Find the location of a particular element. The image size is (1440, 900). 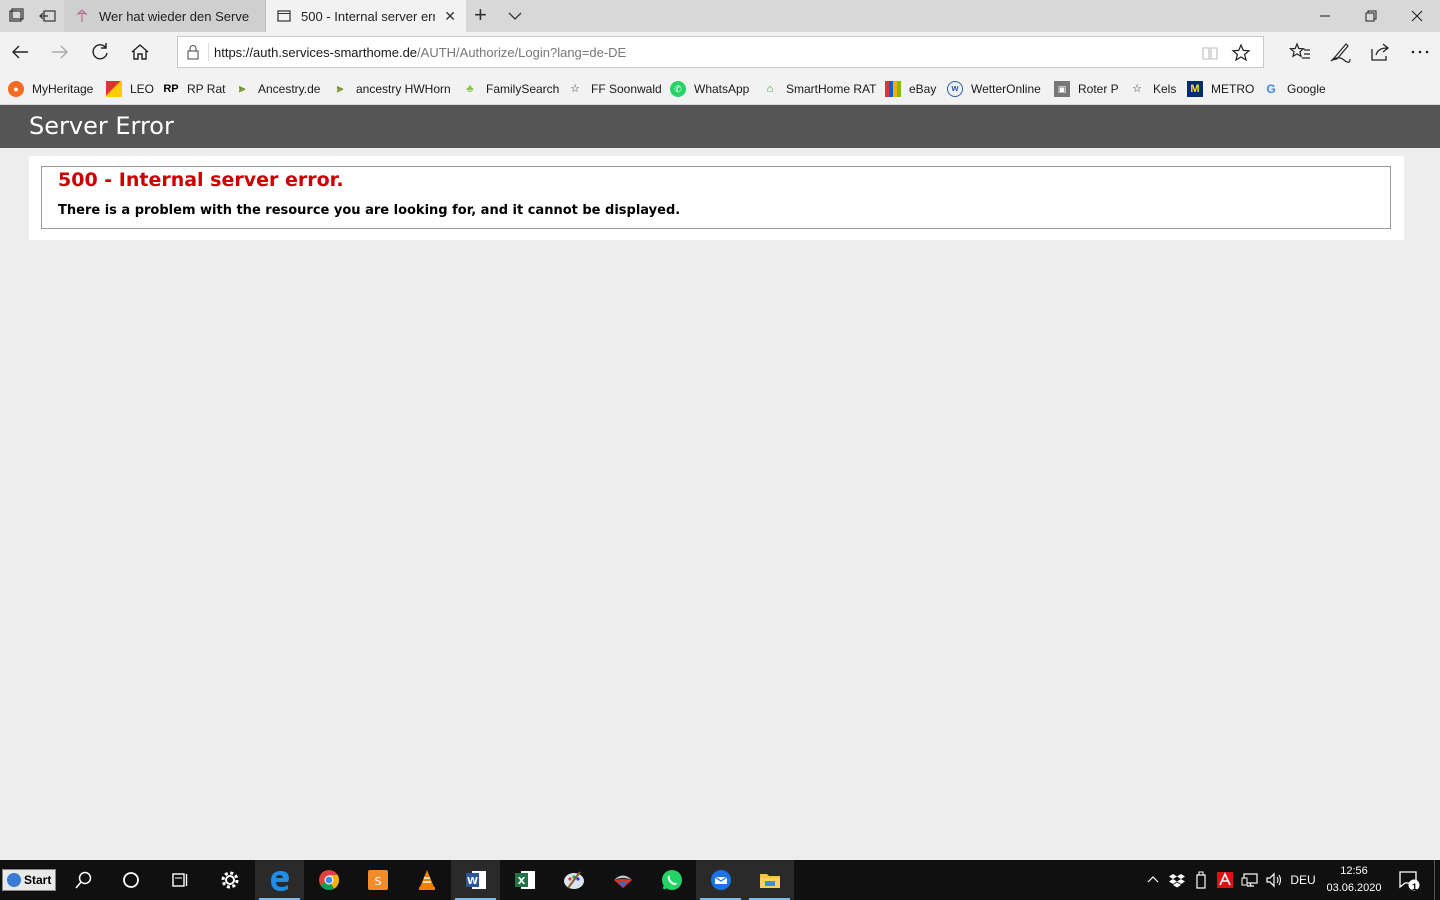

favorite-myheritage: ● MyHeritage is located at coordinates (50, 89).